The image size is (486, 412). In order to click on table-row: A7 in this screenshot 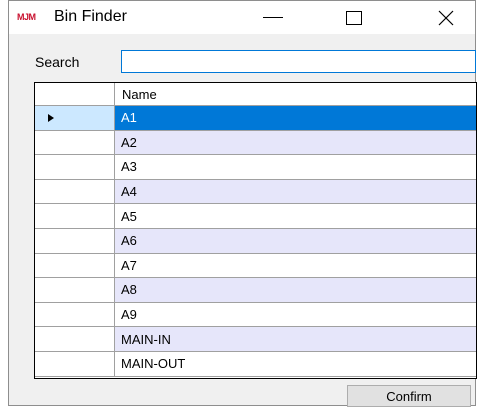, I will do `click(255, 266)`.